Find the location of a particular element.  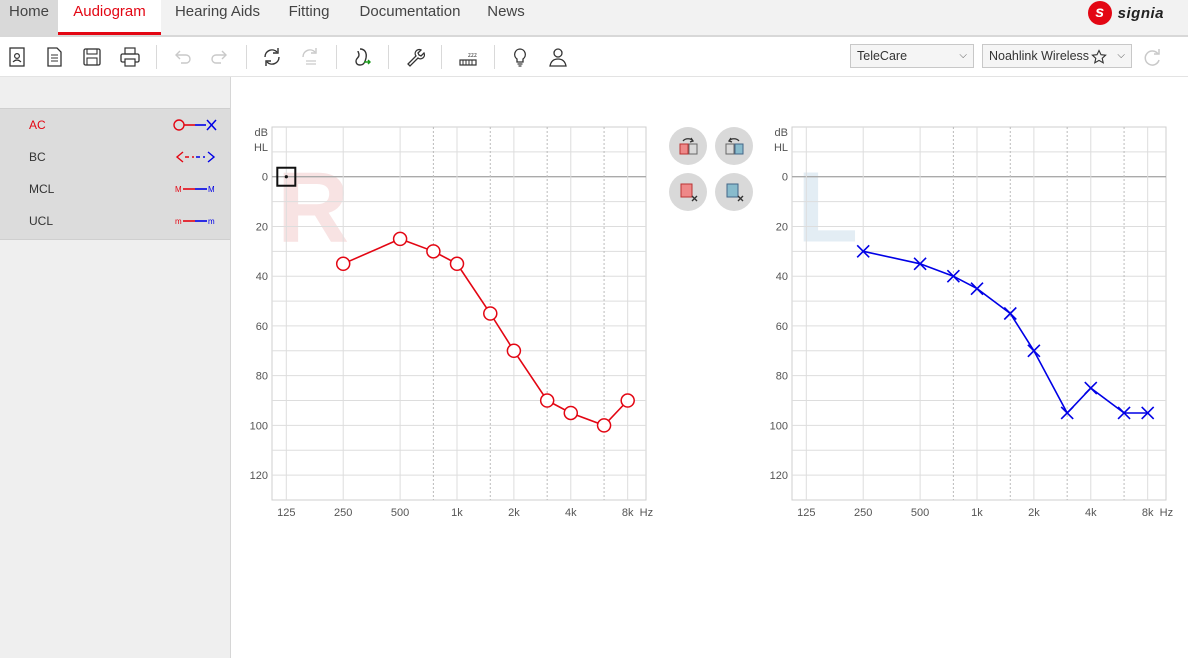

delete-right-button is located at coordinates (688, 192).